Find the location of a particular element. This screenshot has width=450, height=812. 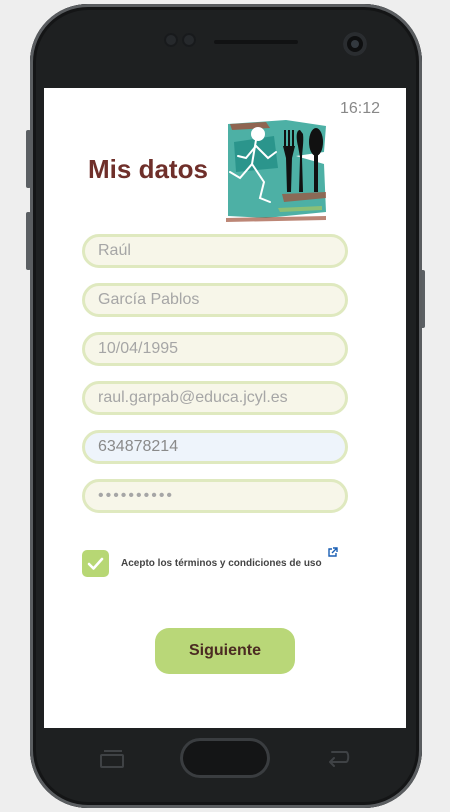

birth-date-input is located at coordinates (215, 349).